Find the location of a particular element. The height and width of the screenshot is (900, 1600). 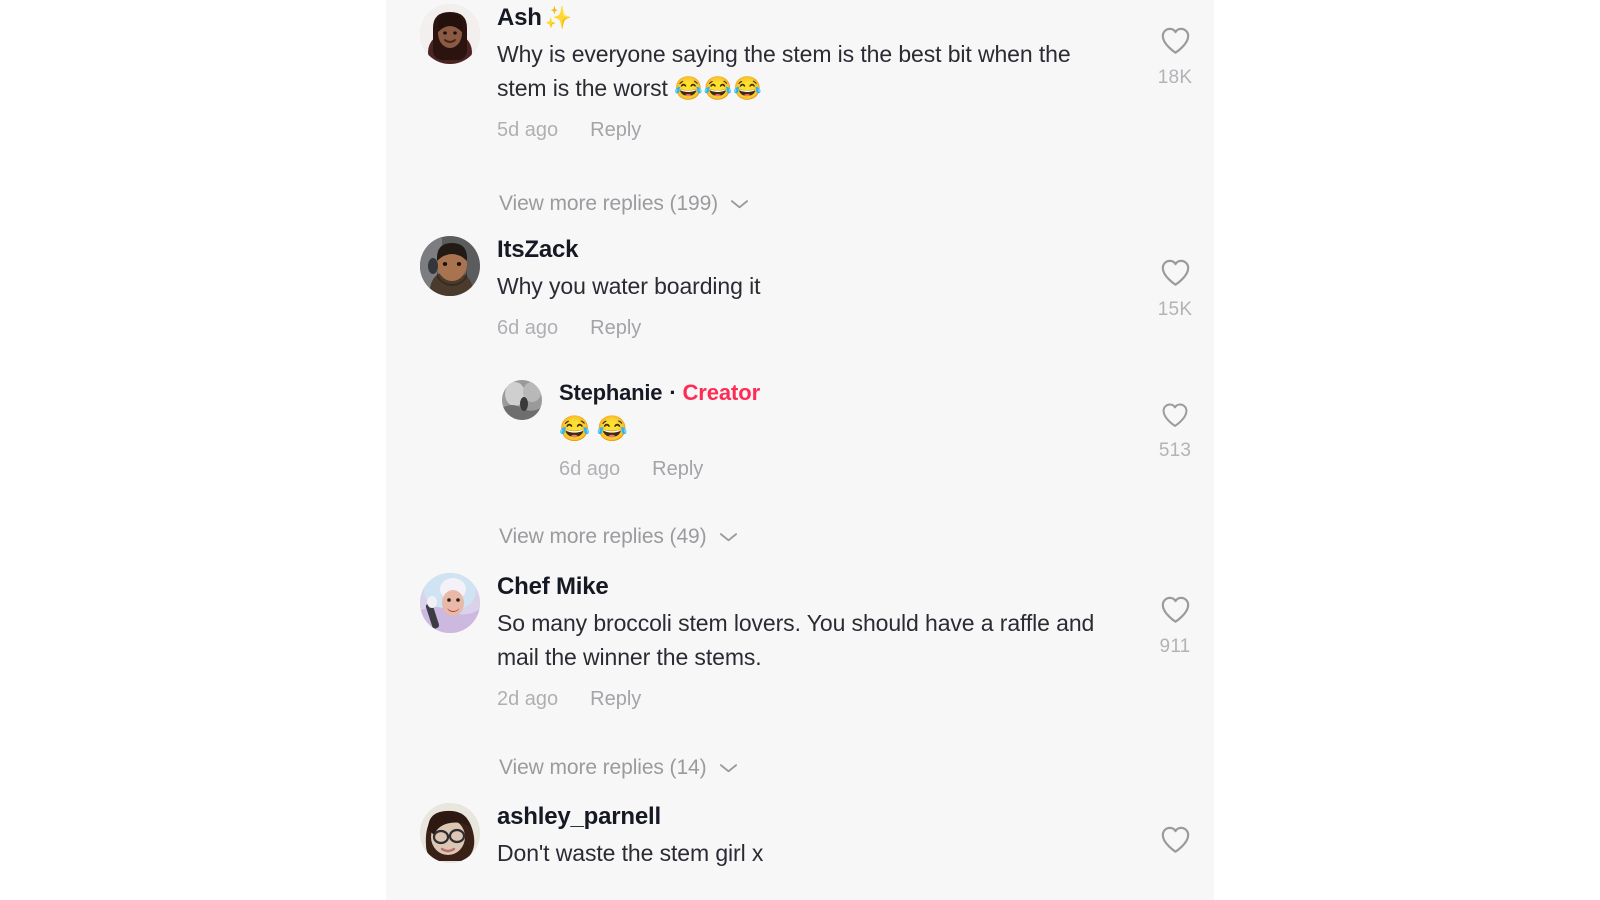

view-more-replies-button: View more replies (199) is located at coordinates (624, 204).